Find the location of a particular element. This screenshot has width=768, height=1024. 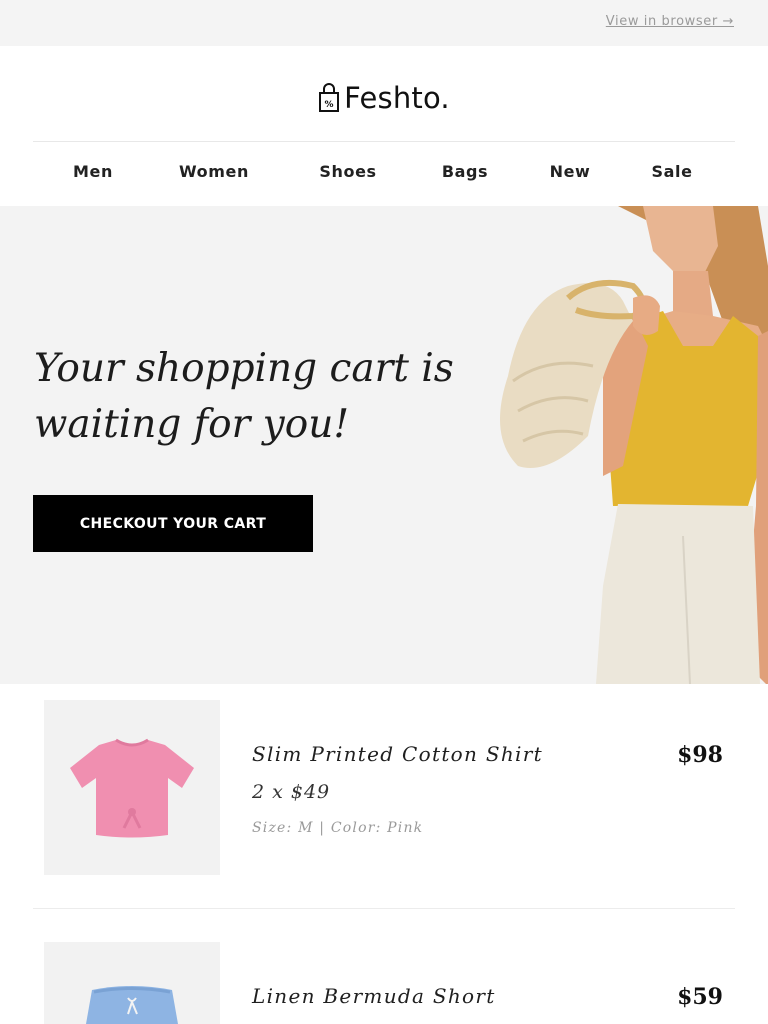

view-in-browser-link: View in browser → is located at coordinates (670, 21).